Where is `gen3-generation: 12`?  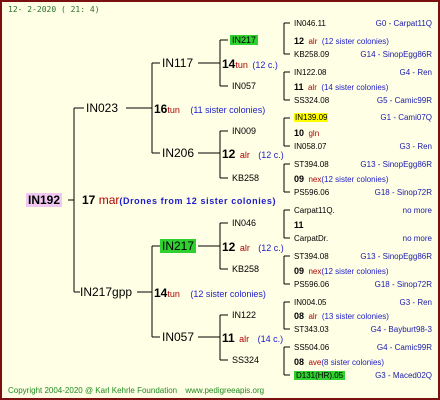 gen3-generation: 12 is located at coordinates (299, 41).